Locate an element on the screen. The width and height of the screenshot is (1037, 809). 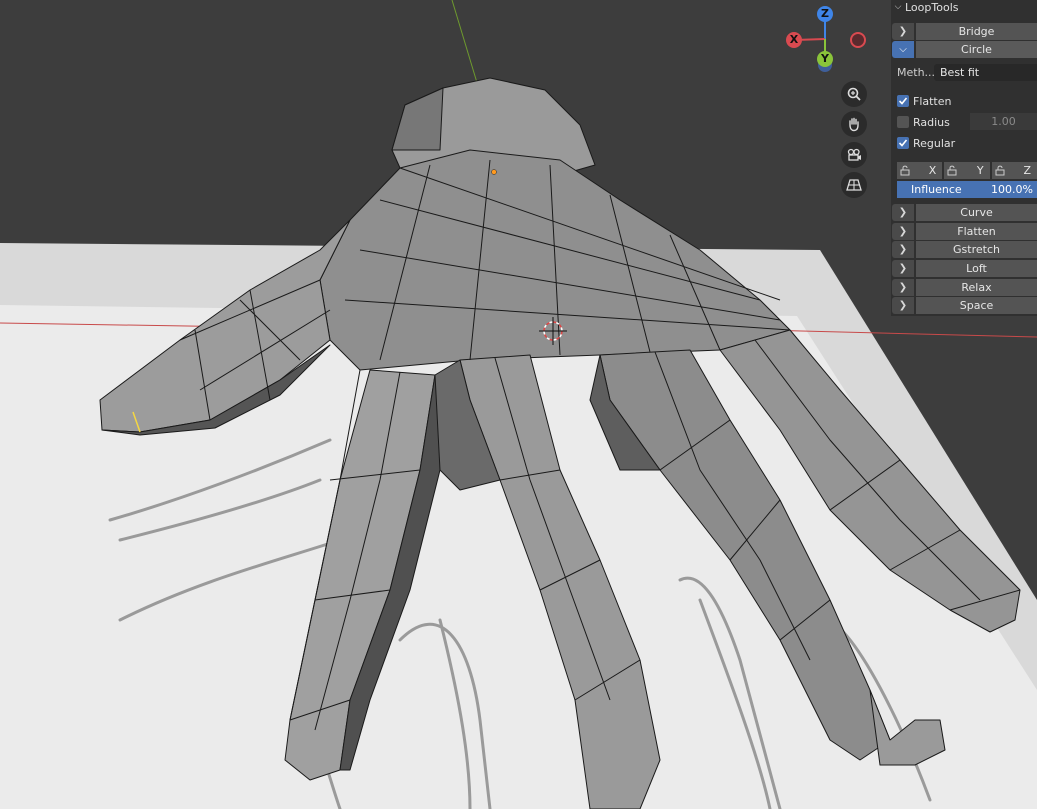
tool-row-loft: ❯ Loft is located at coordinates (964, 268).